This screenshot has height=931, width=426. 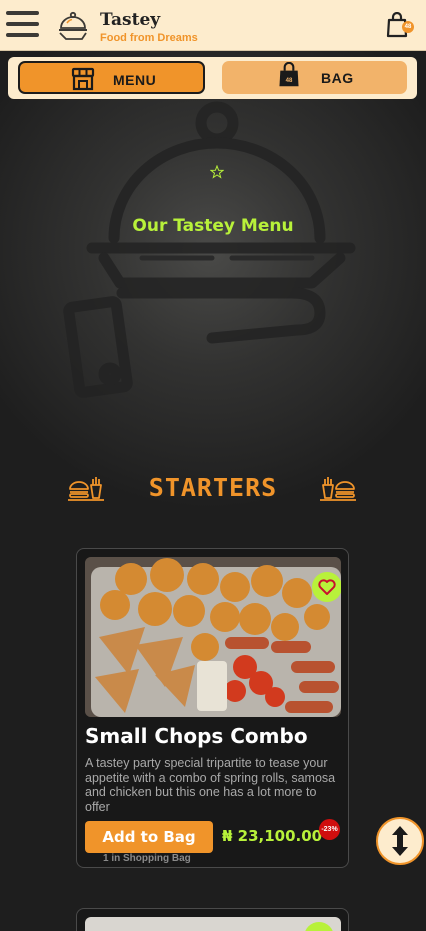 What do you see at coordinates (272, 836) in the screenshot?
I see `product-price: ₦ 23,100.00` at bounding box center [272, 836].